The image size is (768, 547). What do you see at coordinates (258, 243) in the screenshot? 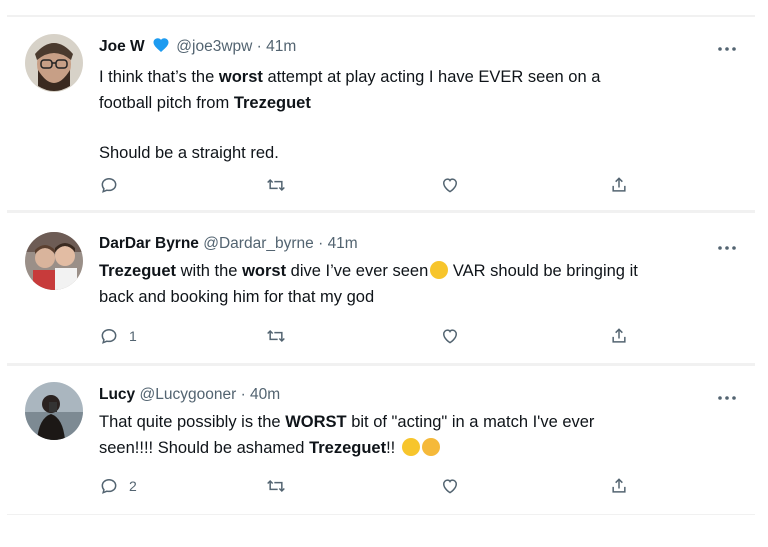
I see `user-handle: @Dardar_byrne` at bounding box center [258, 243].